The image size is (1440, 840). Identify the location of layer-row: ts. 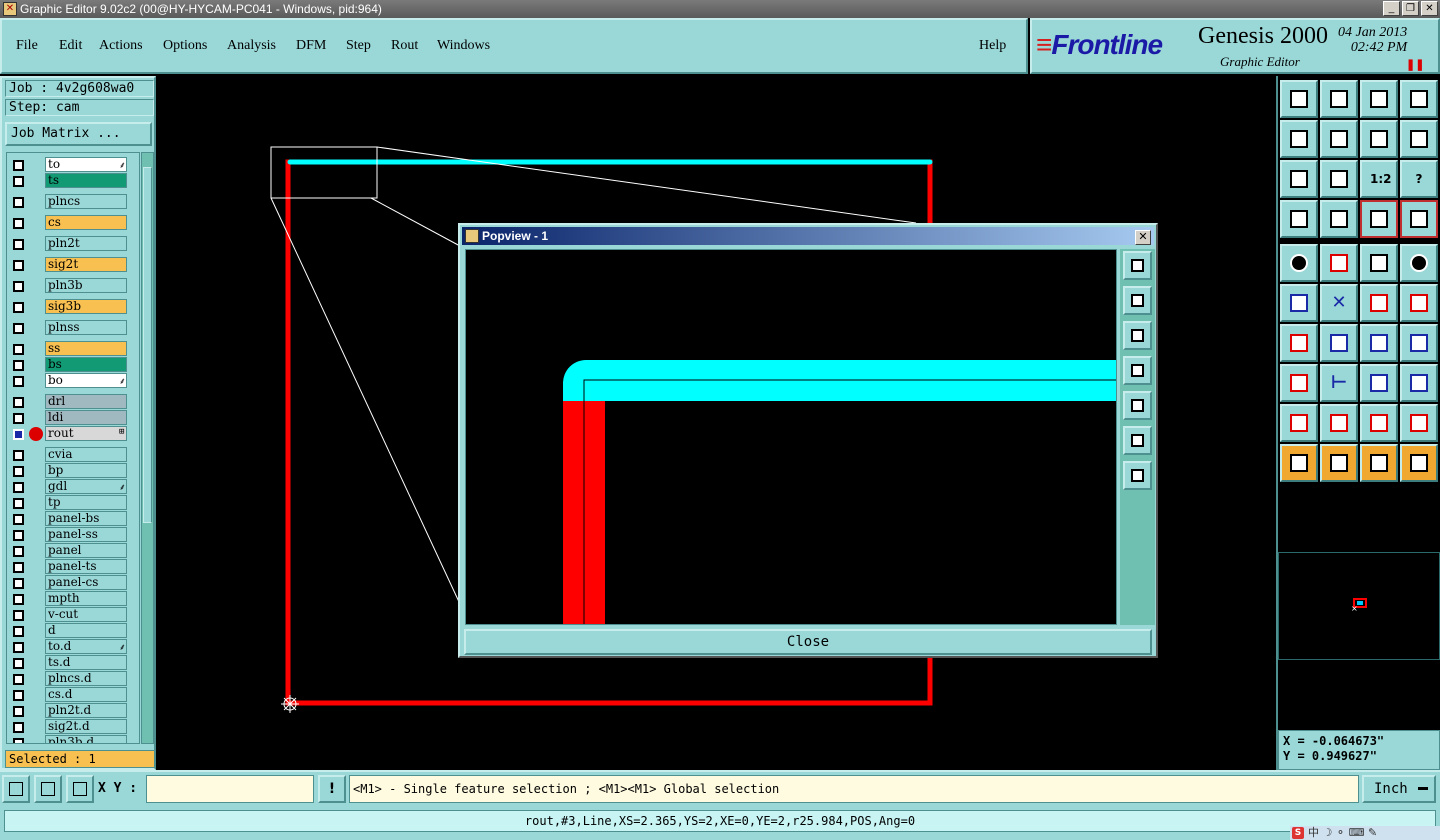
(69, 181).